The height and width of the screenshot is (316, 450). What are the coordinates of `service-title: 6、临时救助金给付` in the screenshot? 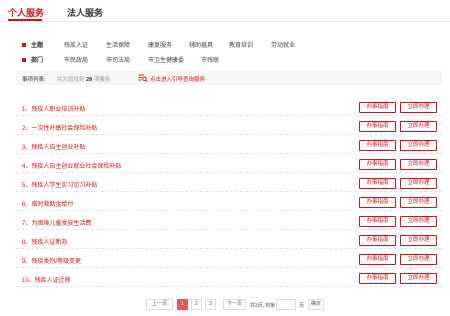 It's located at (47, 203).